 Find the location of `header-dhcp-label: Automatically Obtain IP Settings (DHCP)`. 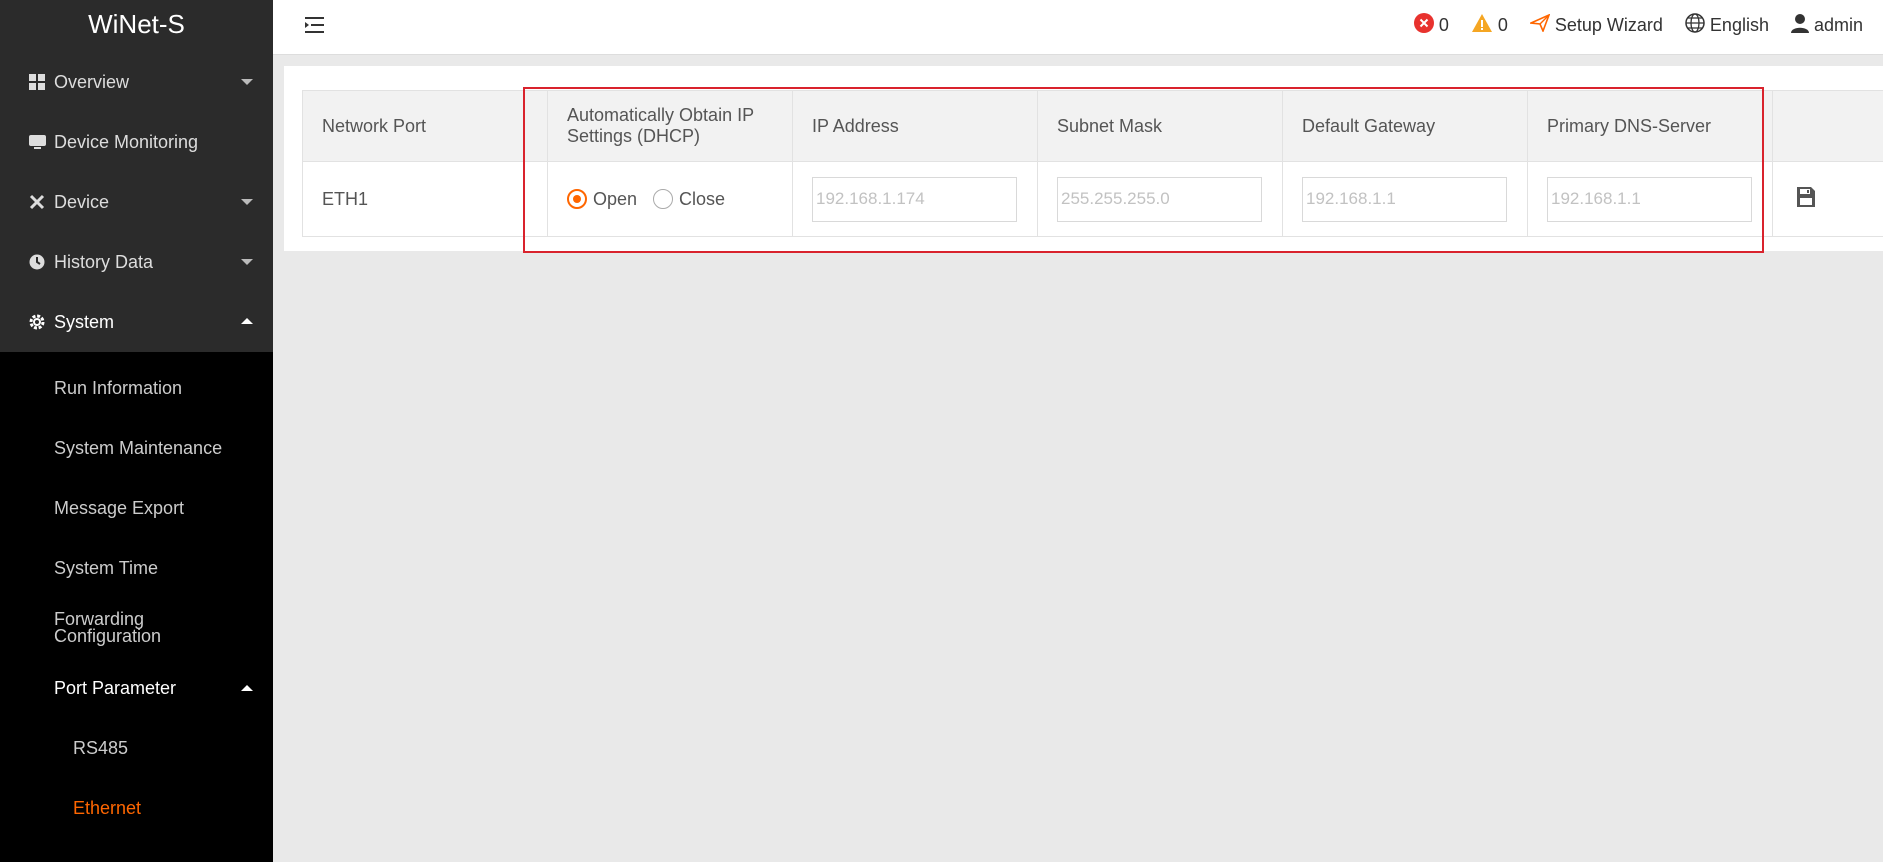

header-dhcp-label: Automatically Obtain IP Settings (DHCP) is located at coordinates (660, 125).